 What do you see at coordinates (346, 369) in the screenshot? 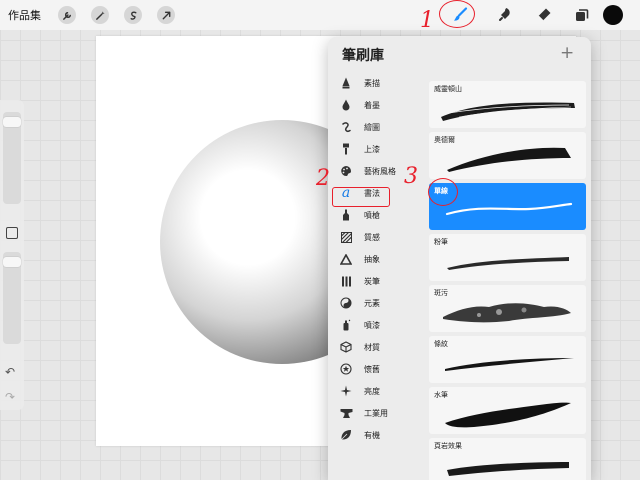
I see `star-badge-icon` at bounding box center [346, 369].